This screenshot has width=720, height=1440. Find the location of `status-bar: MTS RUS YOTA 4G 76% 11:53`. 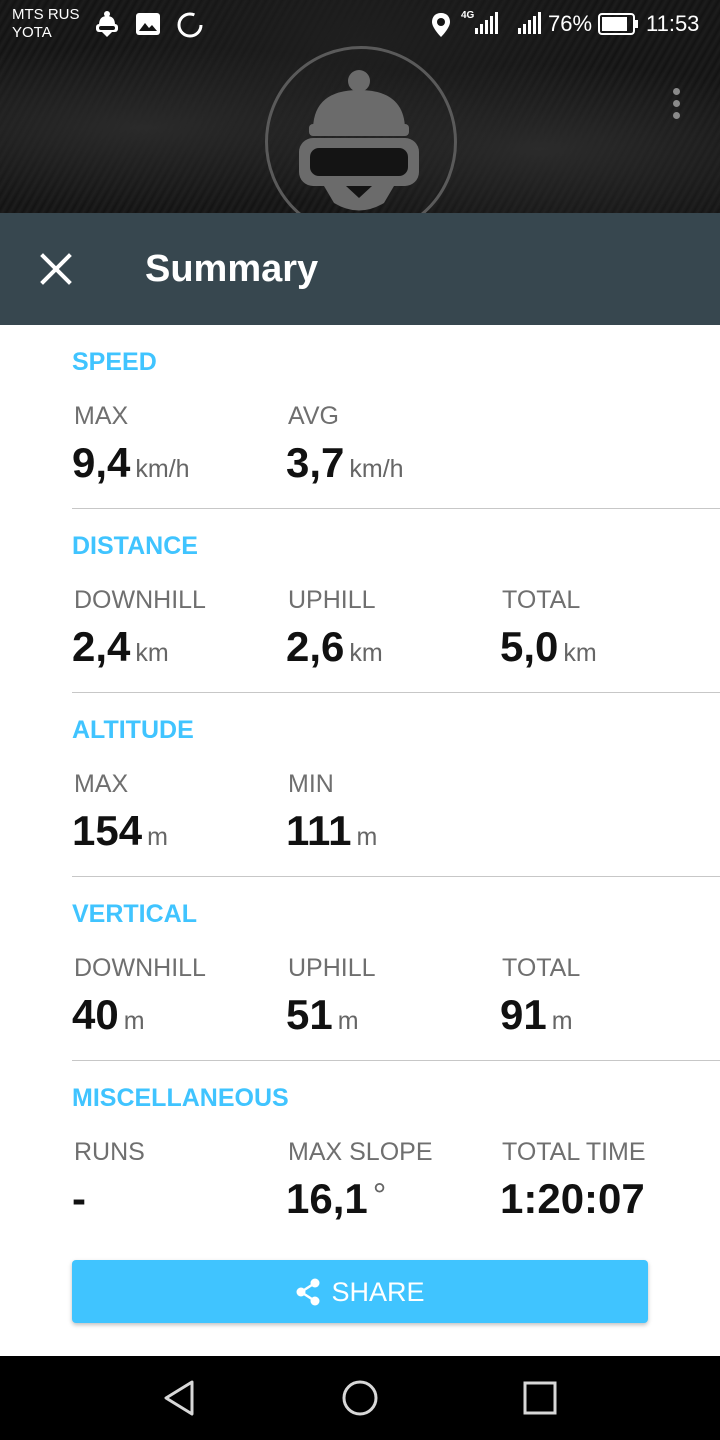

status-bar: MTS RUS YOTA 4G 76% 11:53 is located at coordinates (360, 24).